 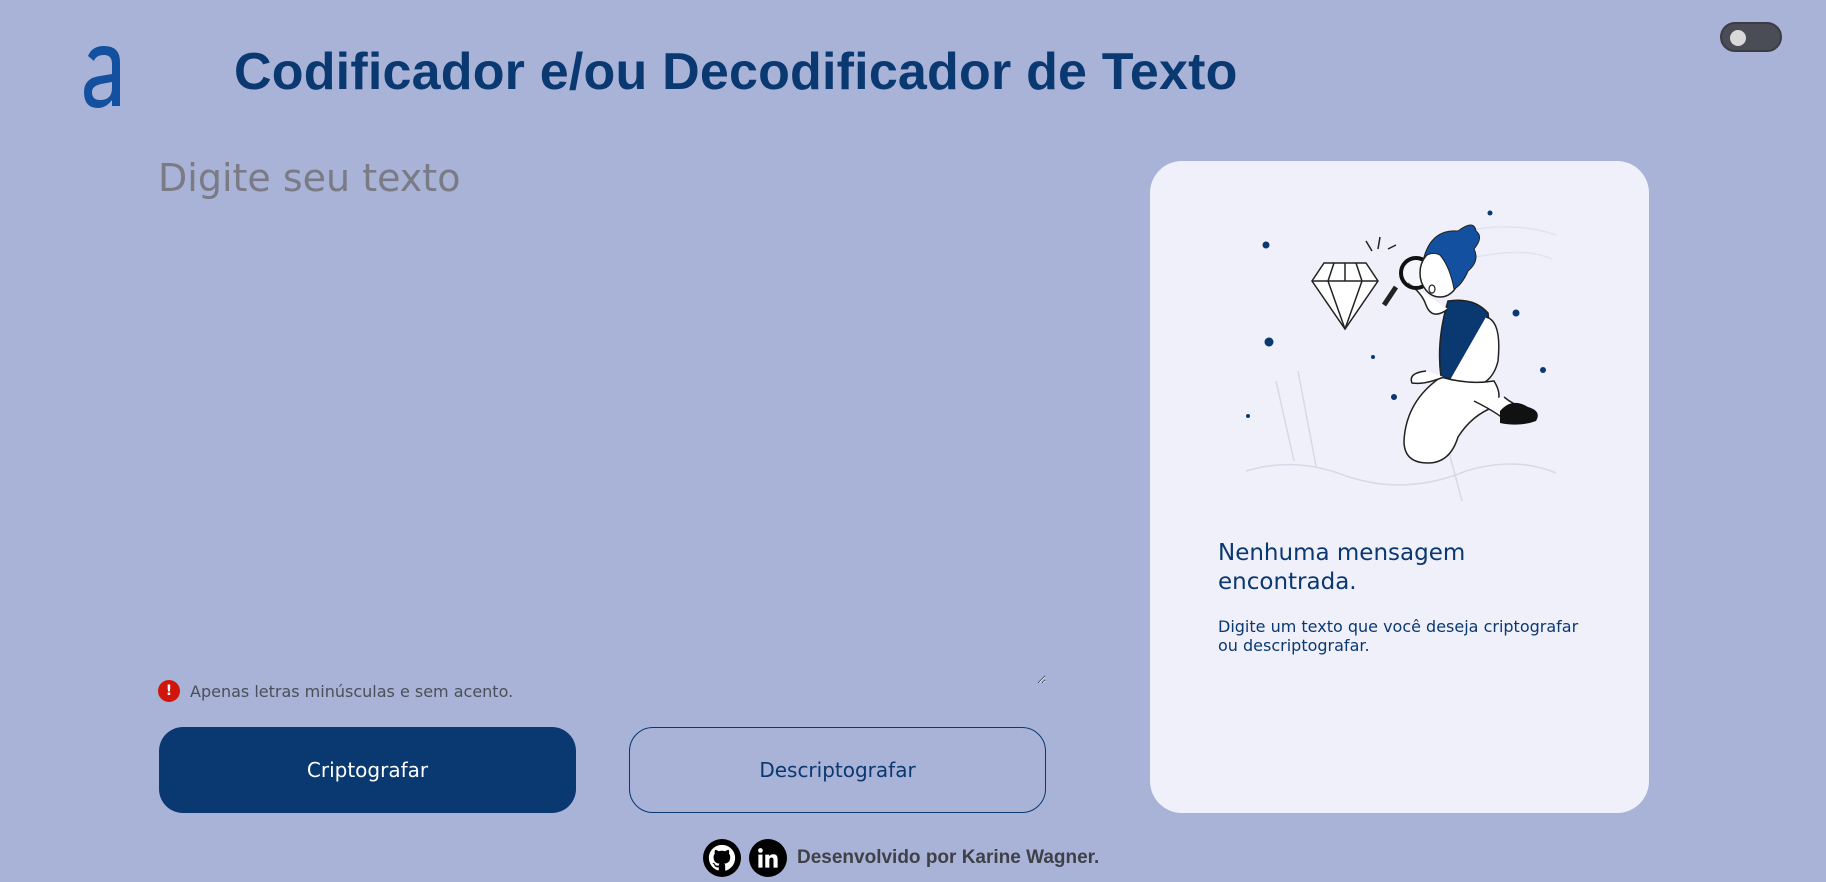 I want to click on footer: Desenvolvido por Karine Wagner., so click(x=901, y=858).